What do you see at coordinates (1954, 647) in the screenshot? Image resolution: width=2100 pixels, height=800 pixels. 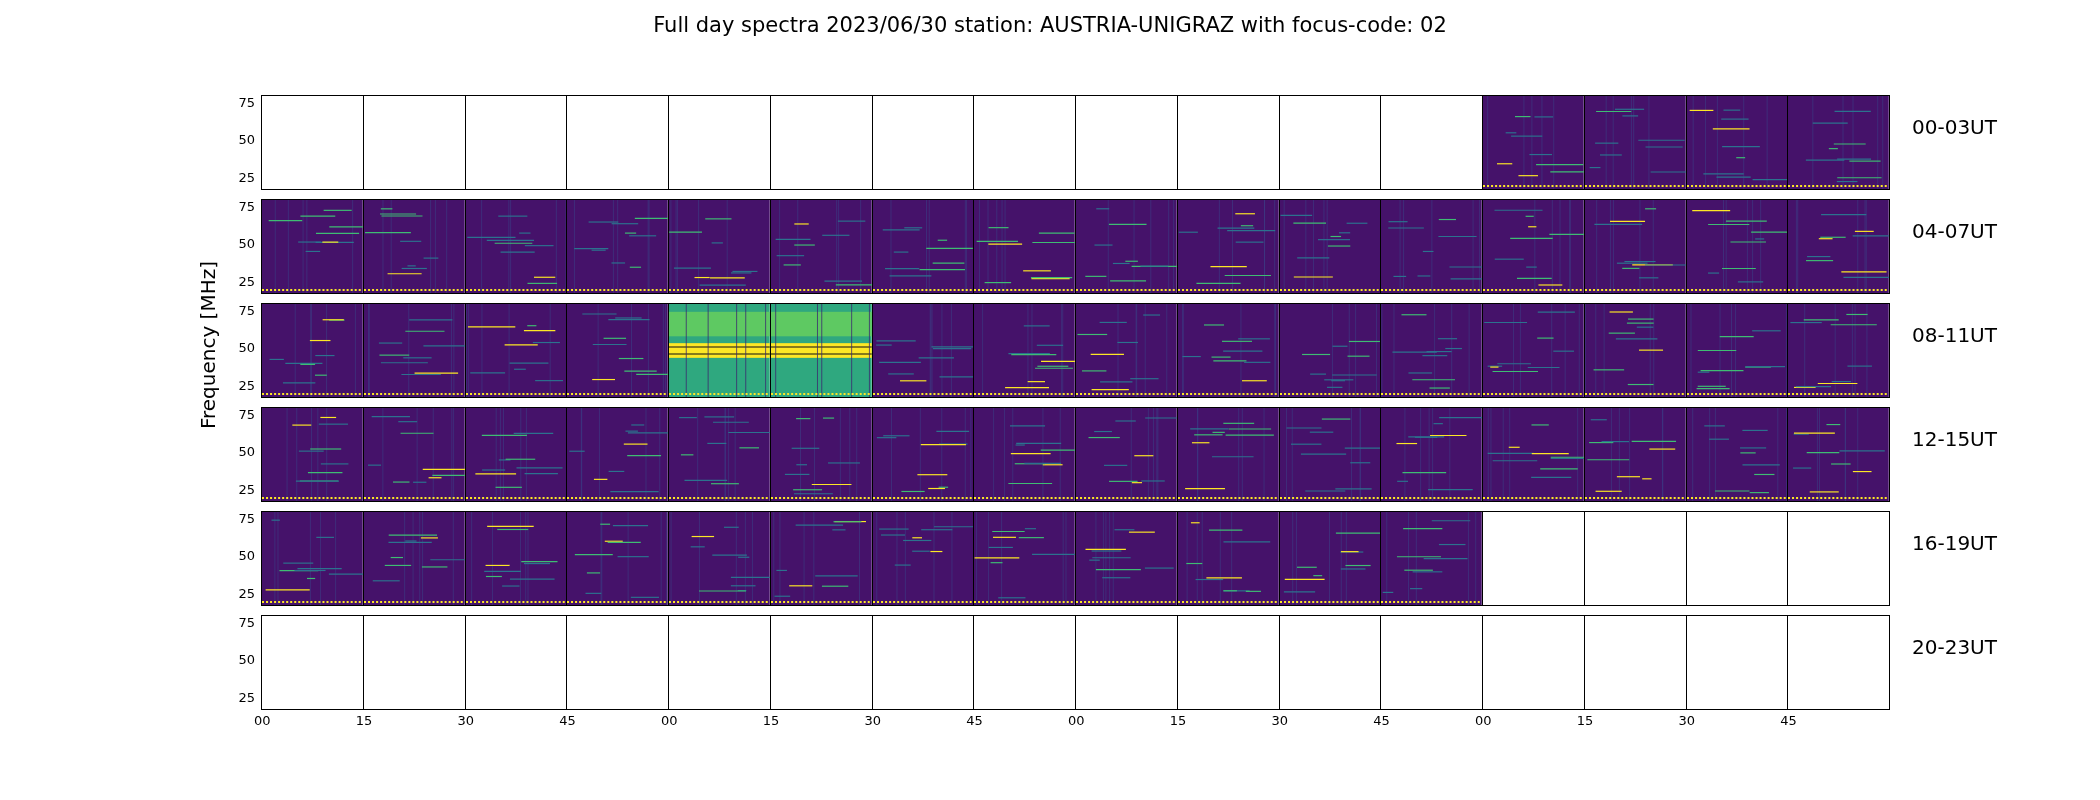 I see `time-range-label: 20-23UT` at bounding box center [1954, 647].